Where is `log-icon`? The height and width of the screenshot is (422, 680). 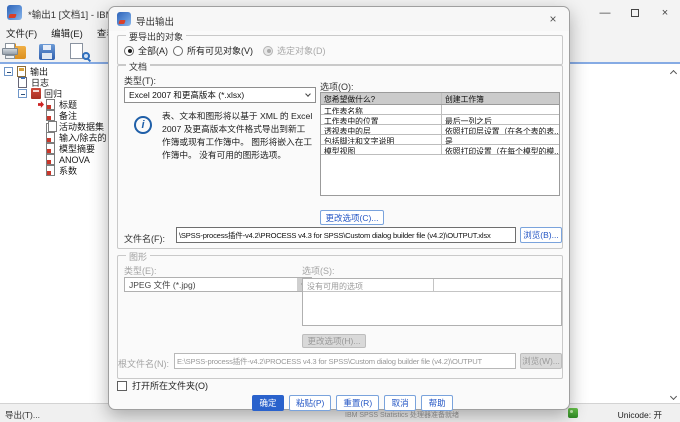 log-icon is located at coordinates (23, 82).